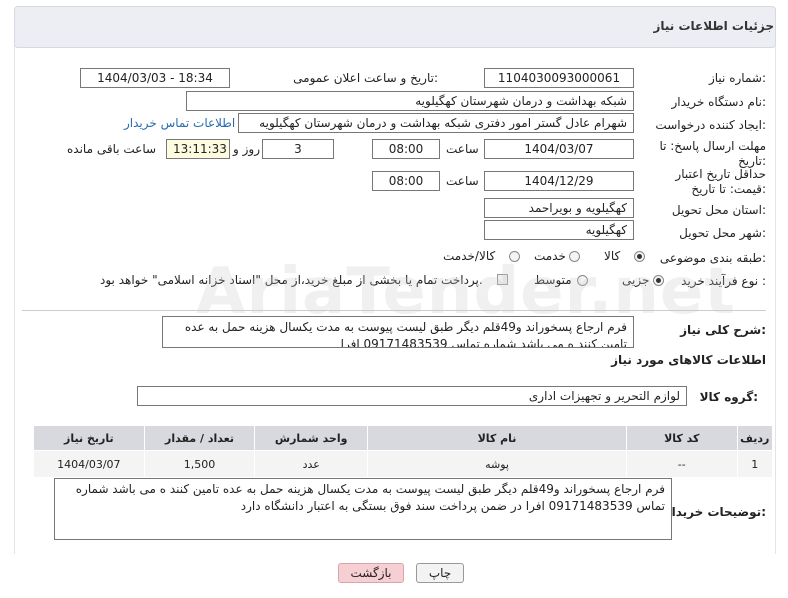  I want to click on col-date: تاریخ نیاز, so click(89, 438).